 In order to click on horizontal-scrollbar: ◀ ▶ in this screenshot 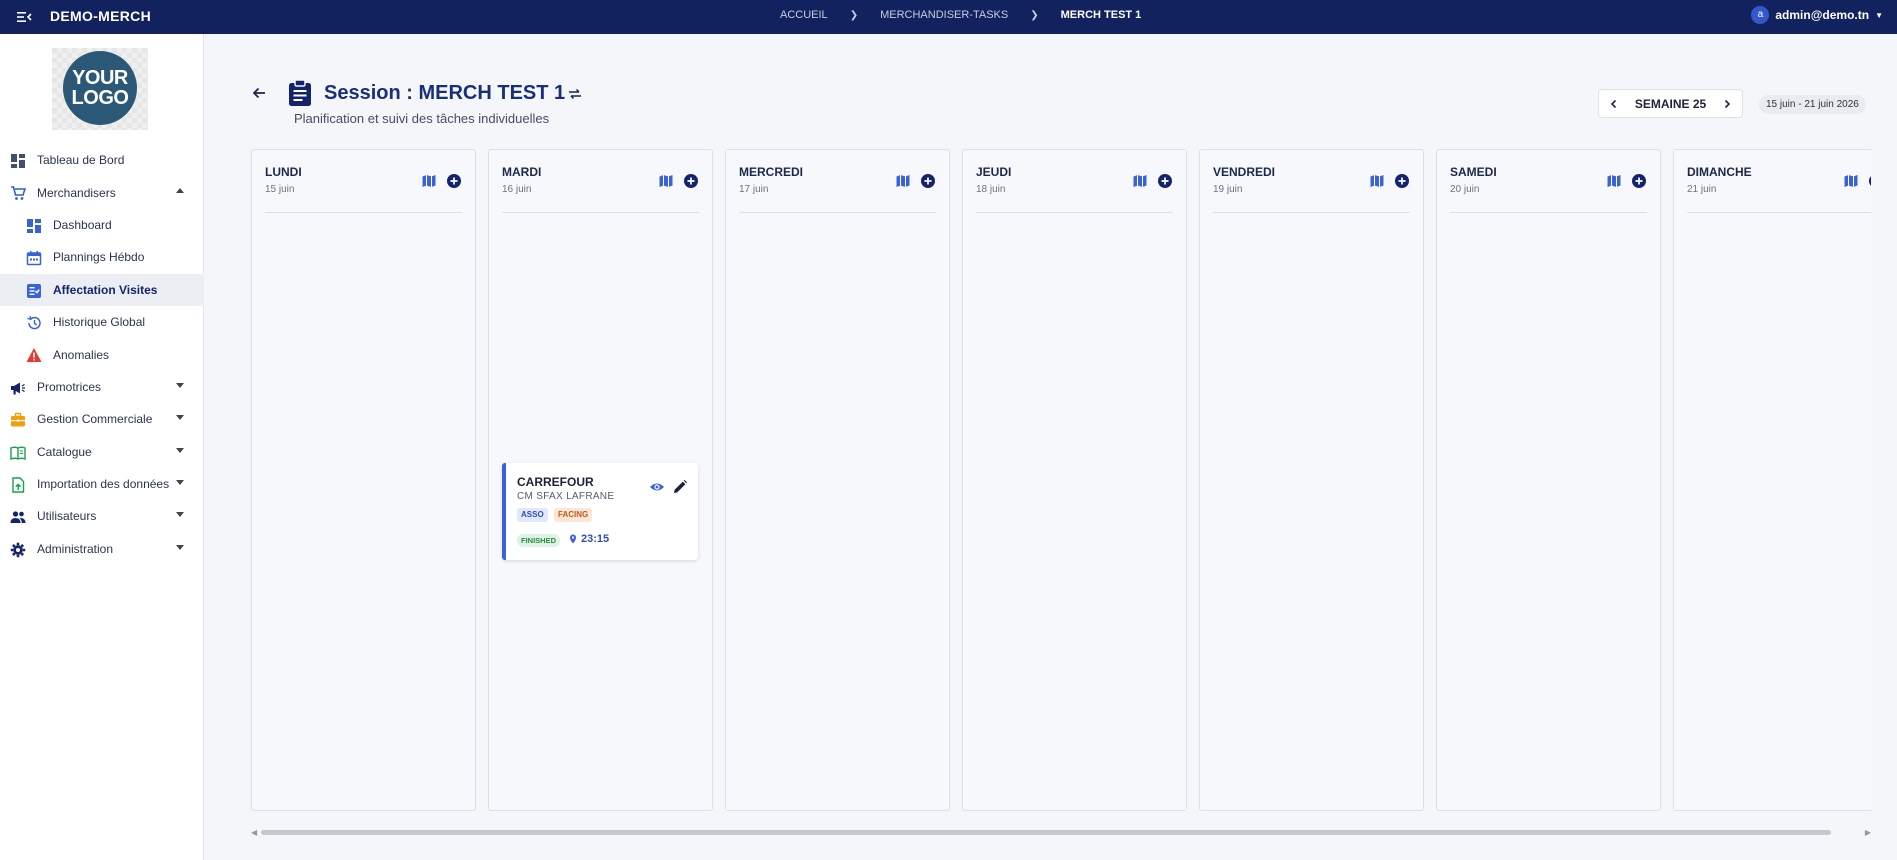, I will do `click(1061, 832)`.